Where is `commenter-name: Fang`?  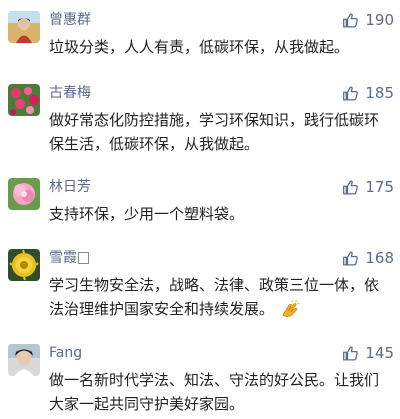
commenter-name: Fang is located at coordinates (65, 353).